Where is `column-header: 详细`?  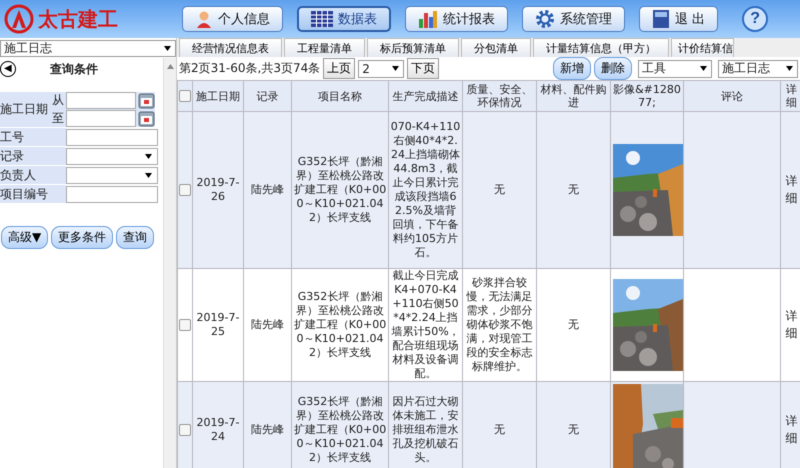 column-header: 详细 is located at coordinates (790, 96).